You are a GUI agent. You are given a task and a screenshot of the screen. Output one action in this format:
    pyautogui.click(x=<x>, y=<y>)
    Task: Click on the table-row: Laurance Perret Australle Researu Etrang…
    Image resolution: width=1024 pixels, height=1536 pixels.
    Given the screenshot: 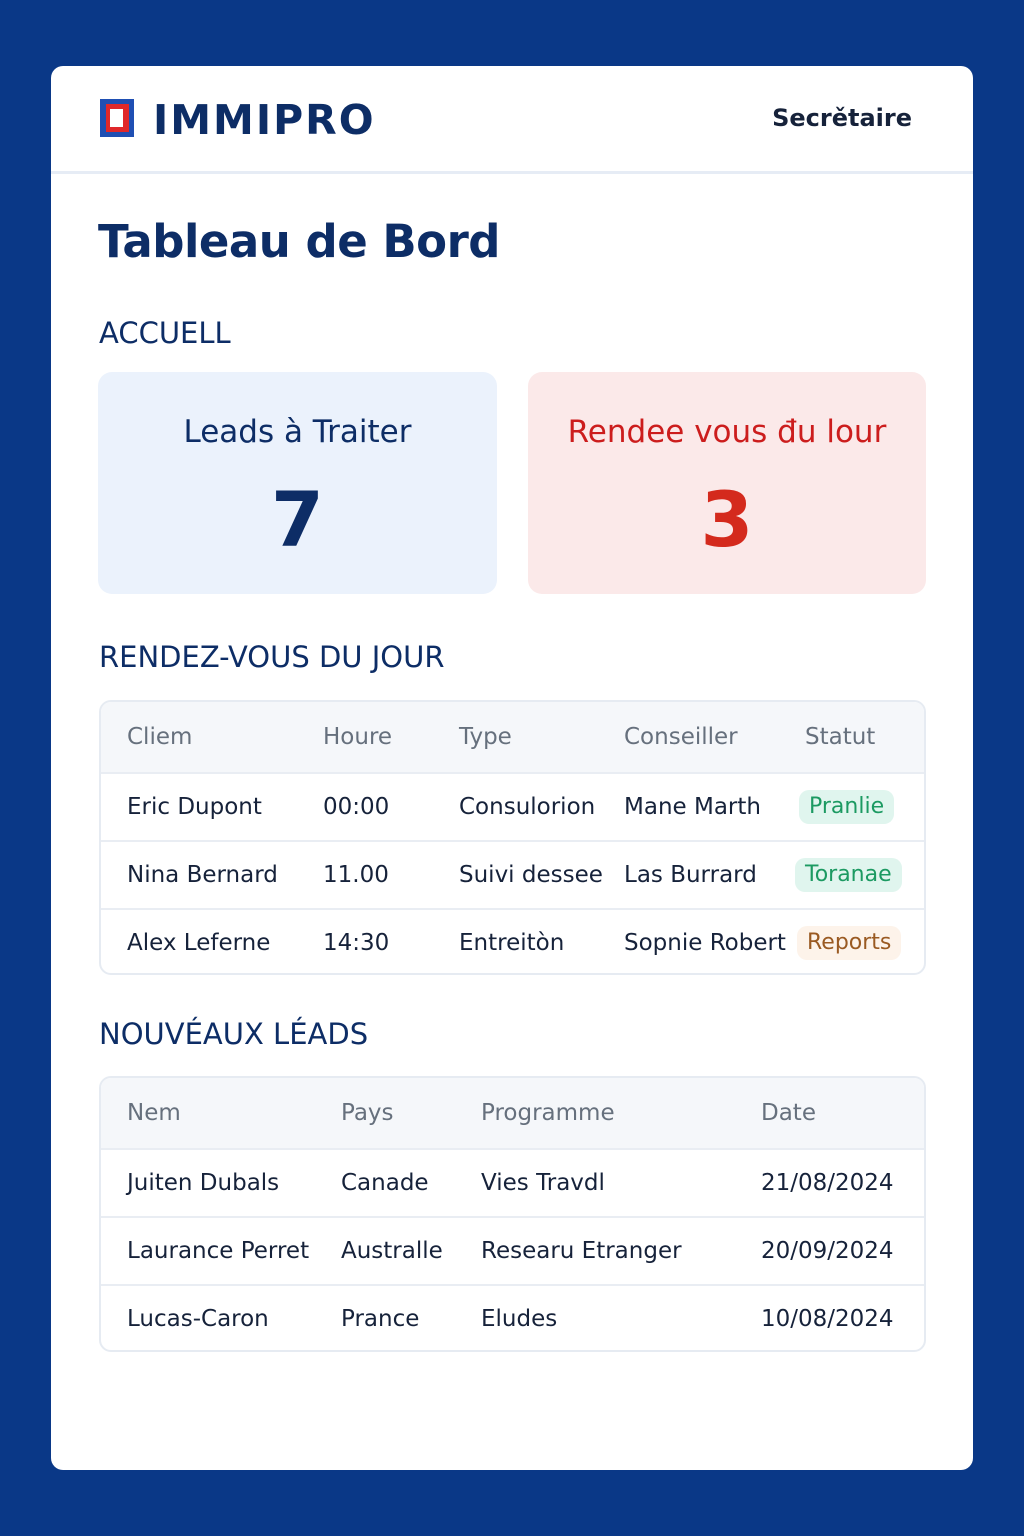 What is the action you would take?
    pyautogui.click(x=512, y=1250)
    